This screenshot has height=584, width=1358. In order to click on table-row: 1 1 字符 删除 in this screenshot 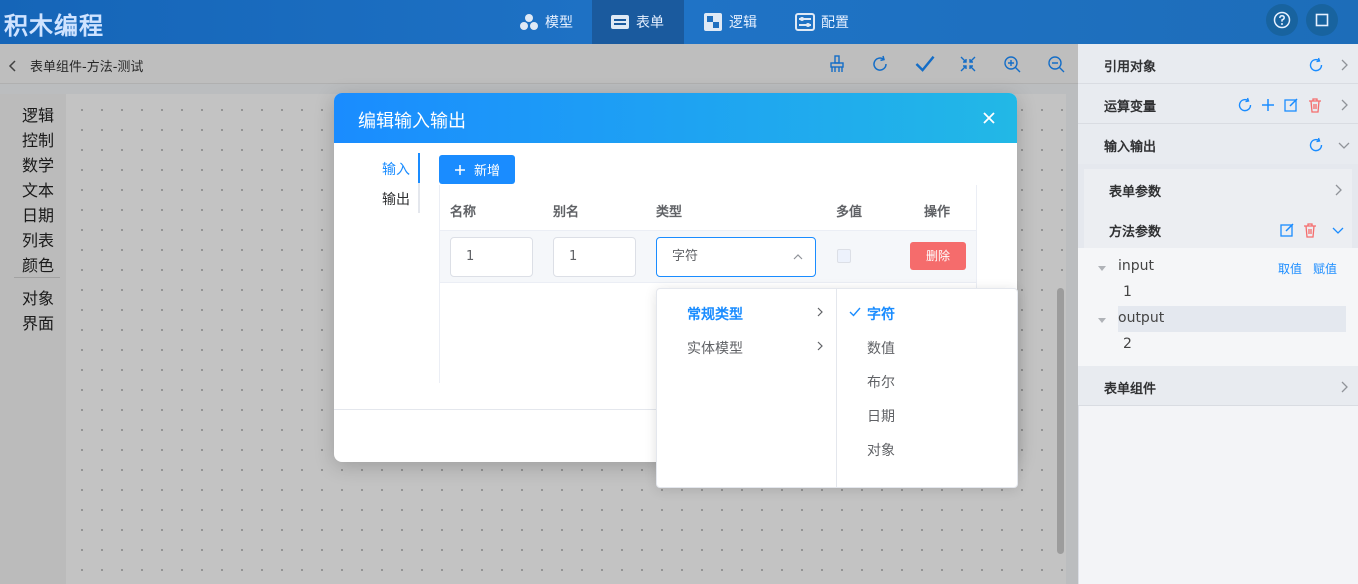, I will do `click(708, 257)`.